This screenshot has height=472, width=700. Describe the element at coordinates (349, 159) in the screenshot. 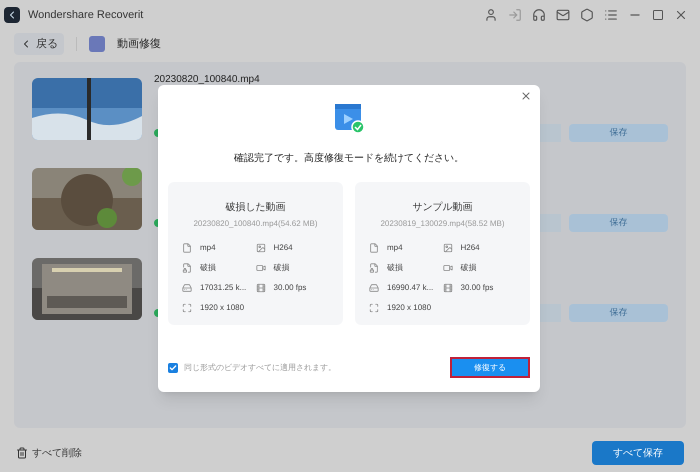

I see `status-message: 確認完了です。高度修復モードを続けてください。` at that location.